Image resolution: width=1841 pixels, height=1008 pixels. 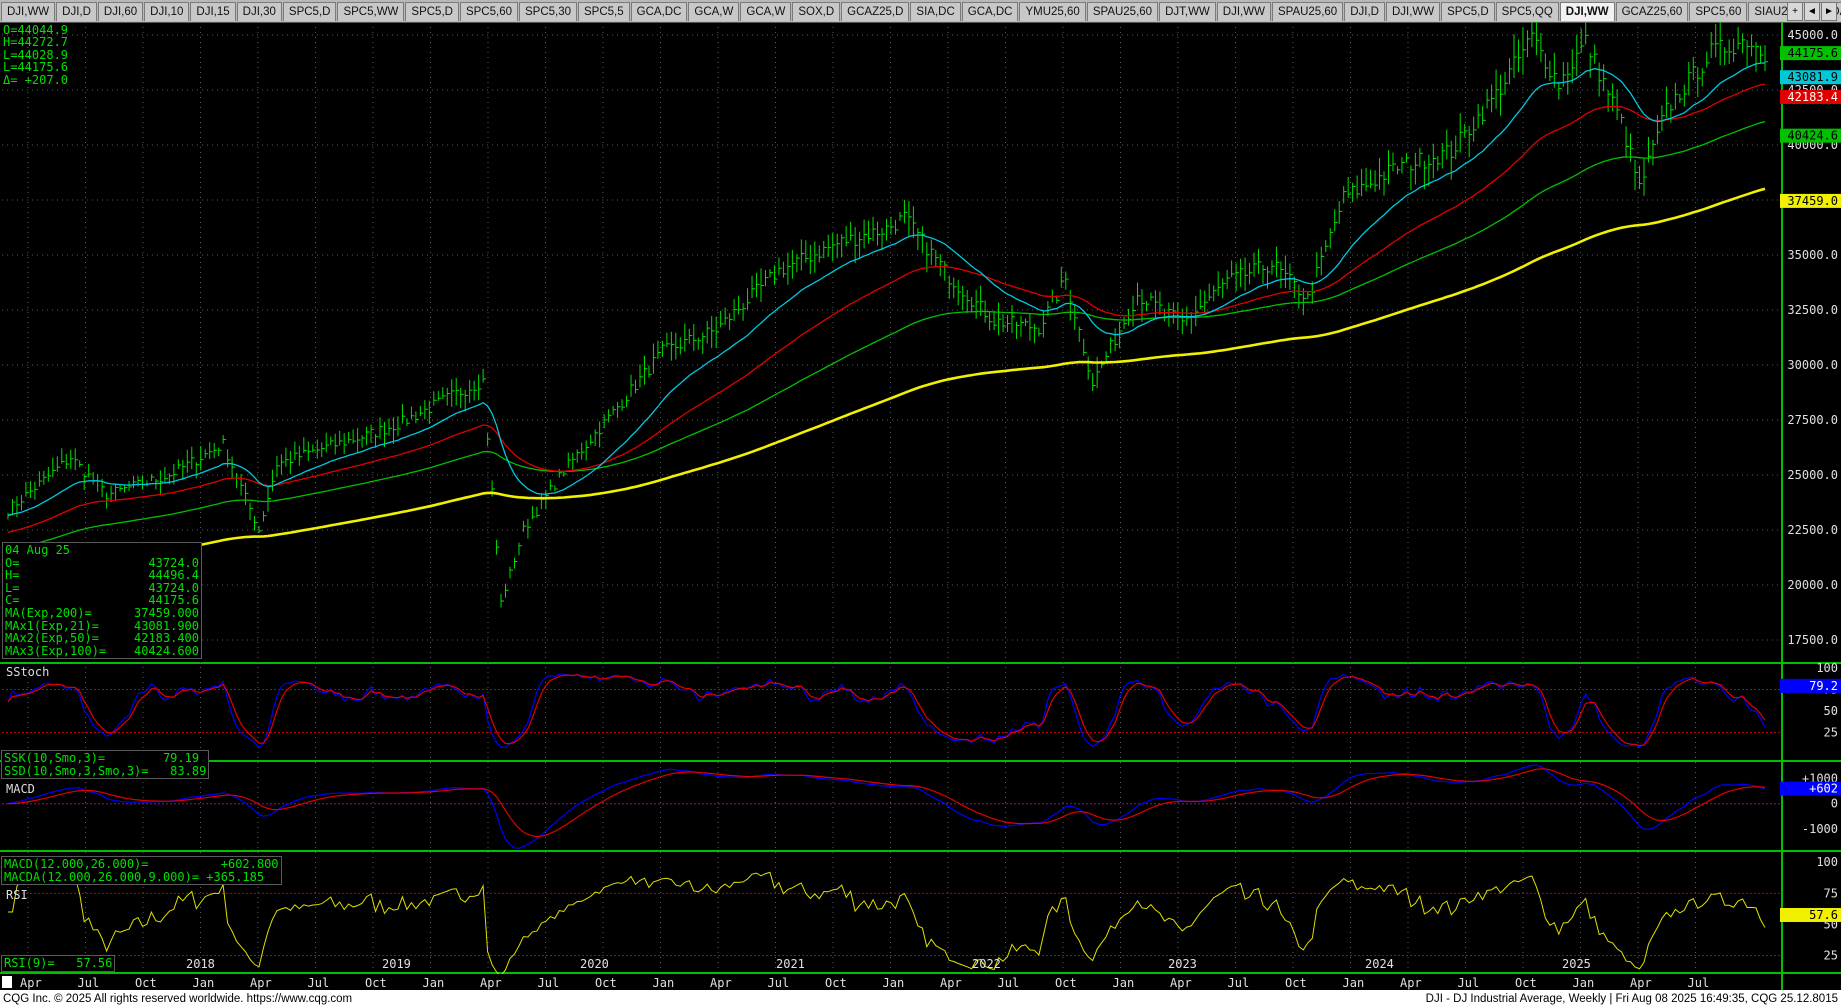 I want to click on price-tick-label: 17500.0, so click(x=1812, y=640).